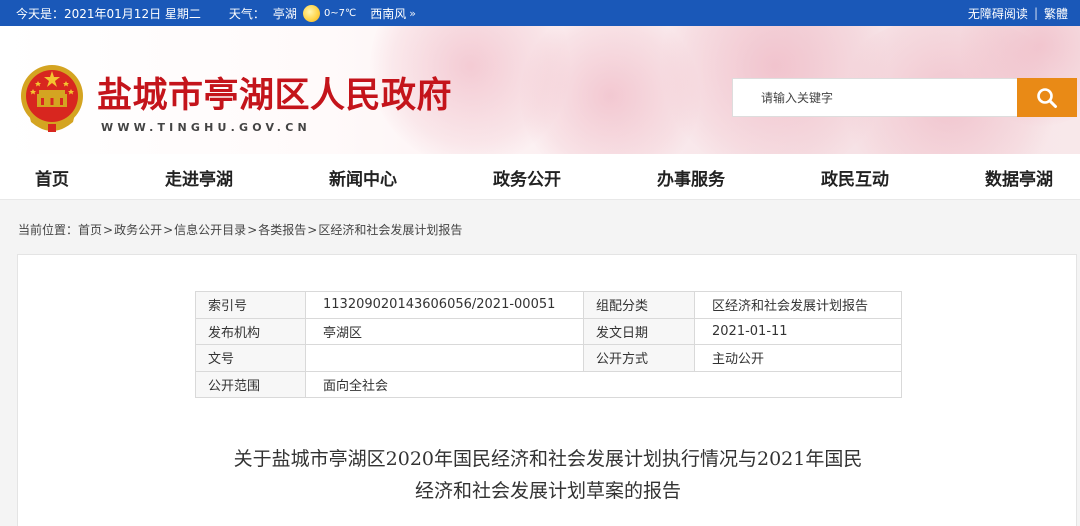 The image size is (1080, 526). I want to click on current-date: 今天是：2021年01月12日 星期二, so click(108, 13).